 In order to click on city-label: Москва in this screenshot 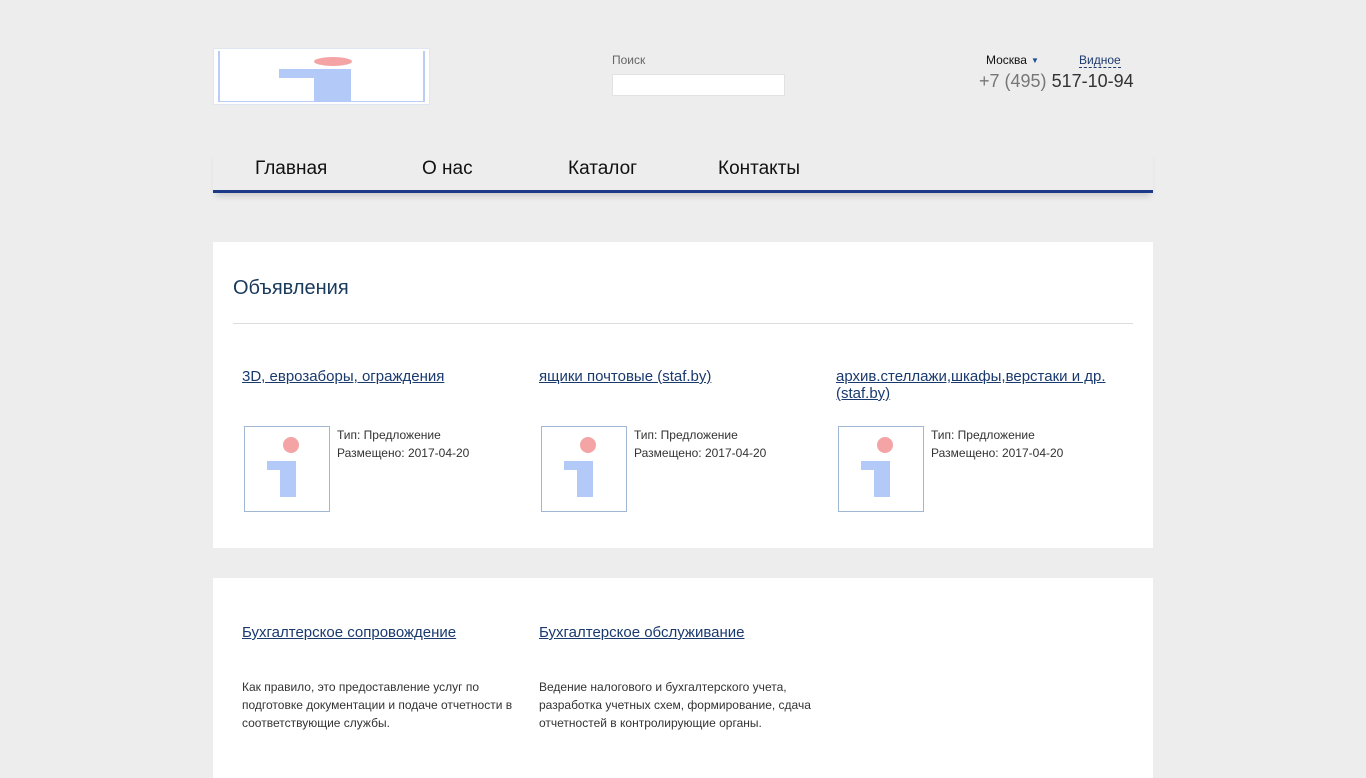, I will do `click(1006, 60)`.